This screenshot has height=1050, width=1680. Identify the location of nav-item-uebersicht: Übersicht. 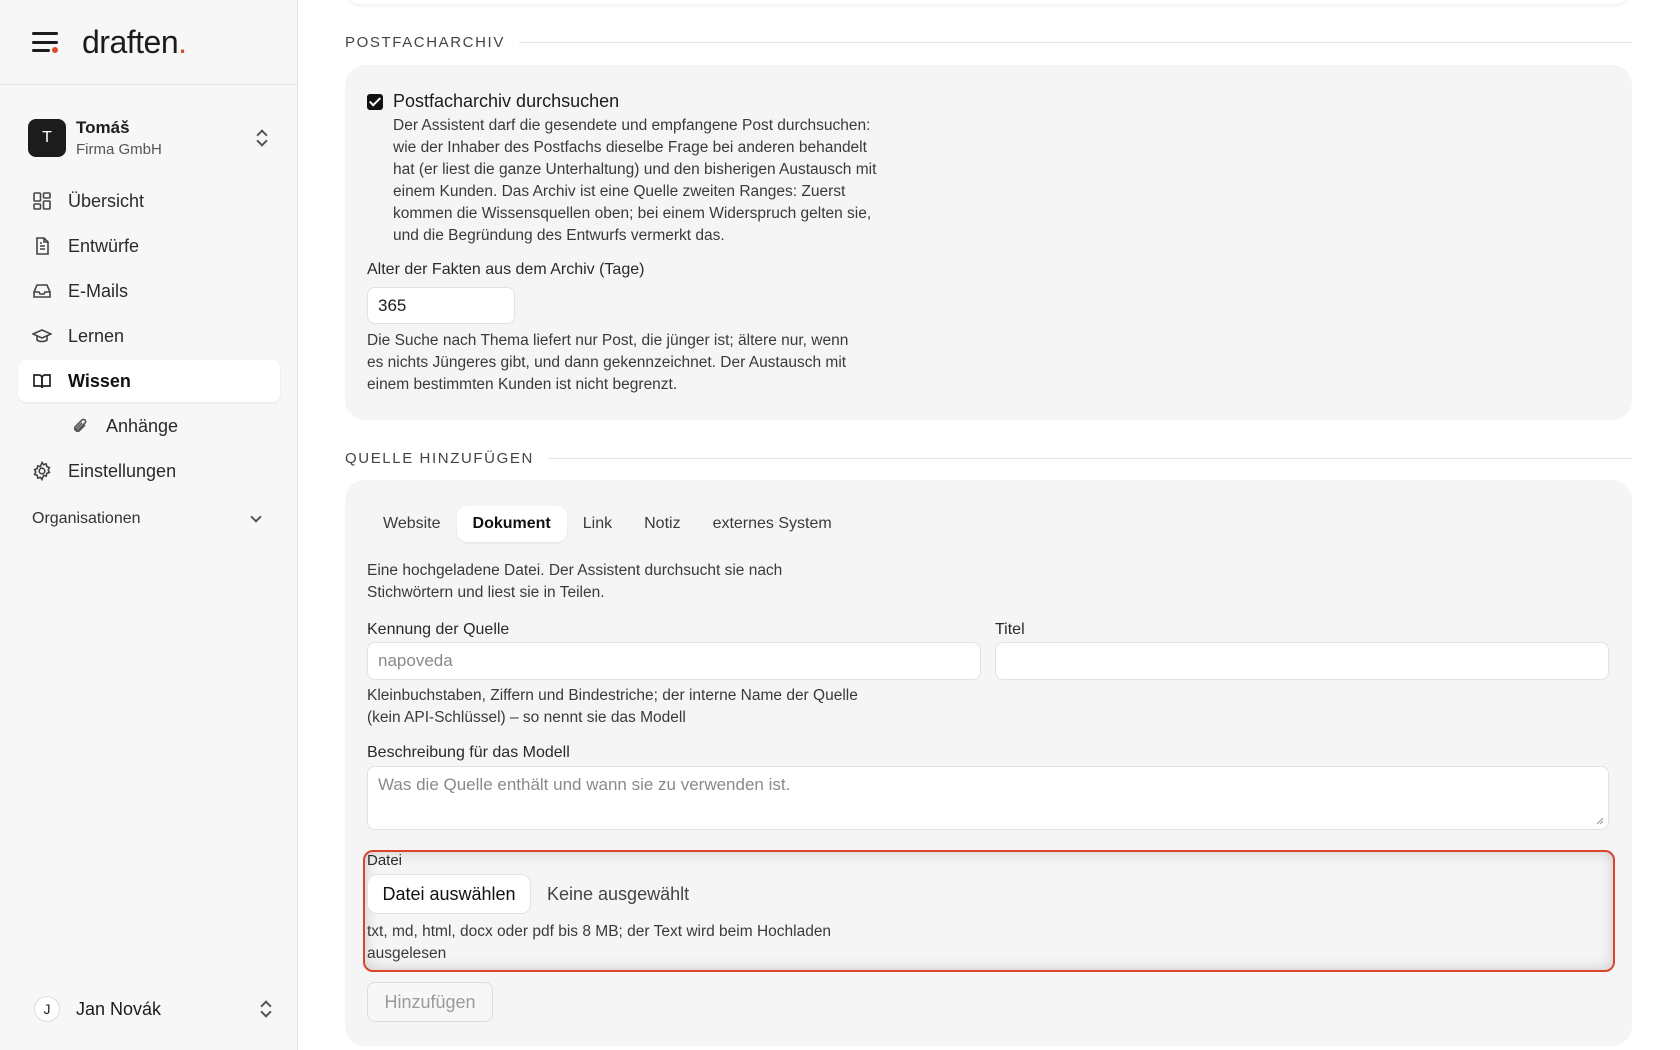
(149, 201).